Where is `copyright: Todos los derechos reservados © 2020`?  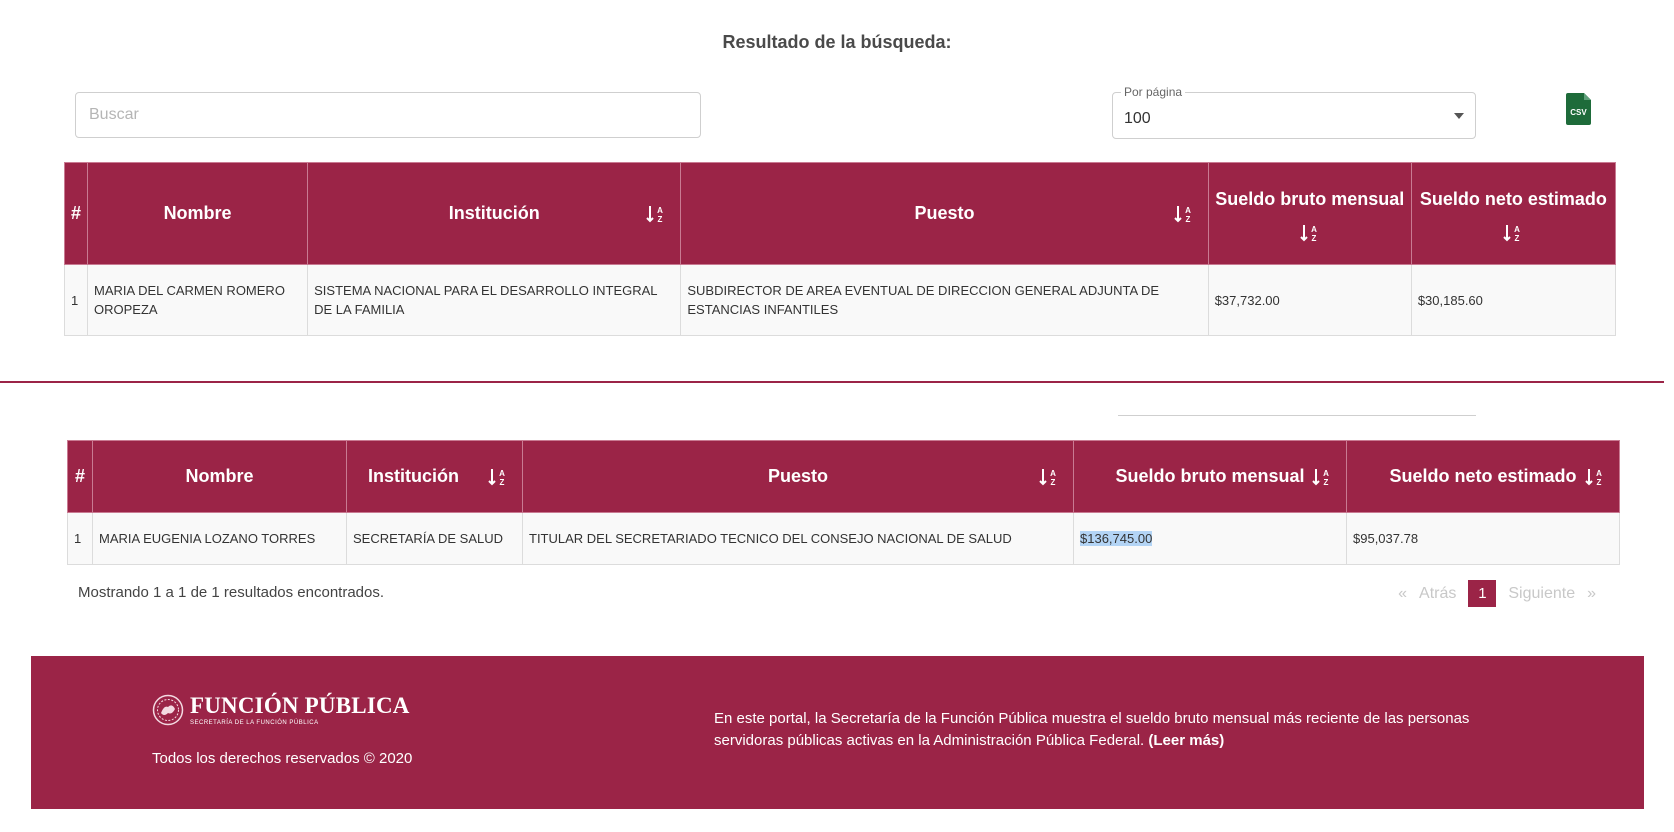 copyright: Todos los derechos reservados © 2020 is located at coordinates (282, 758).